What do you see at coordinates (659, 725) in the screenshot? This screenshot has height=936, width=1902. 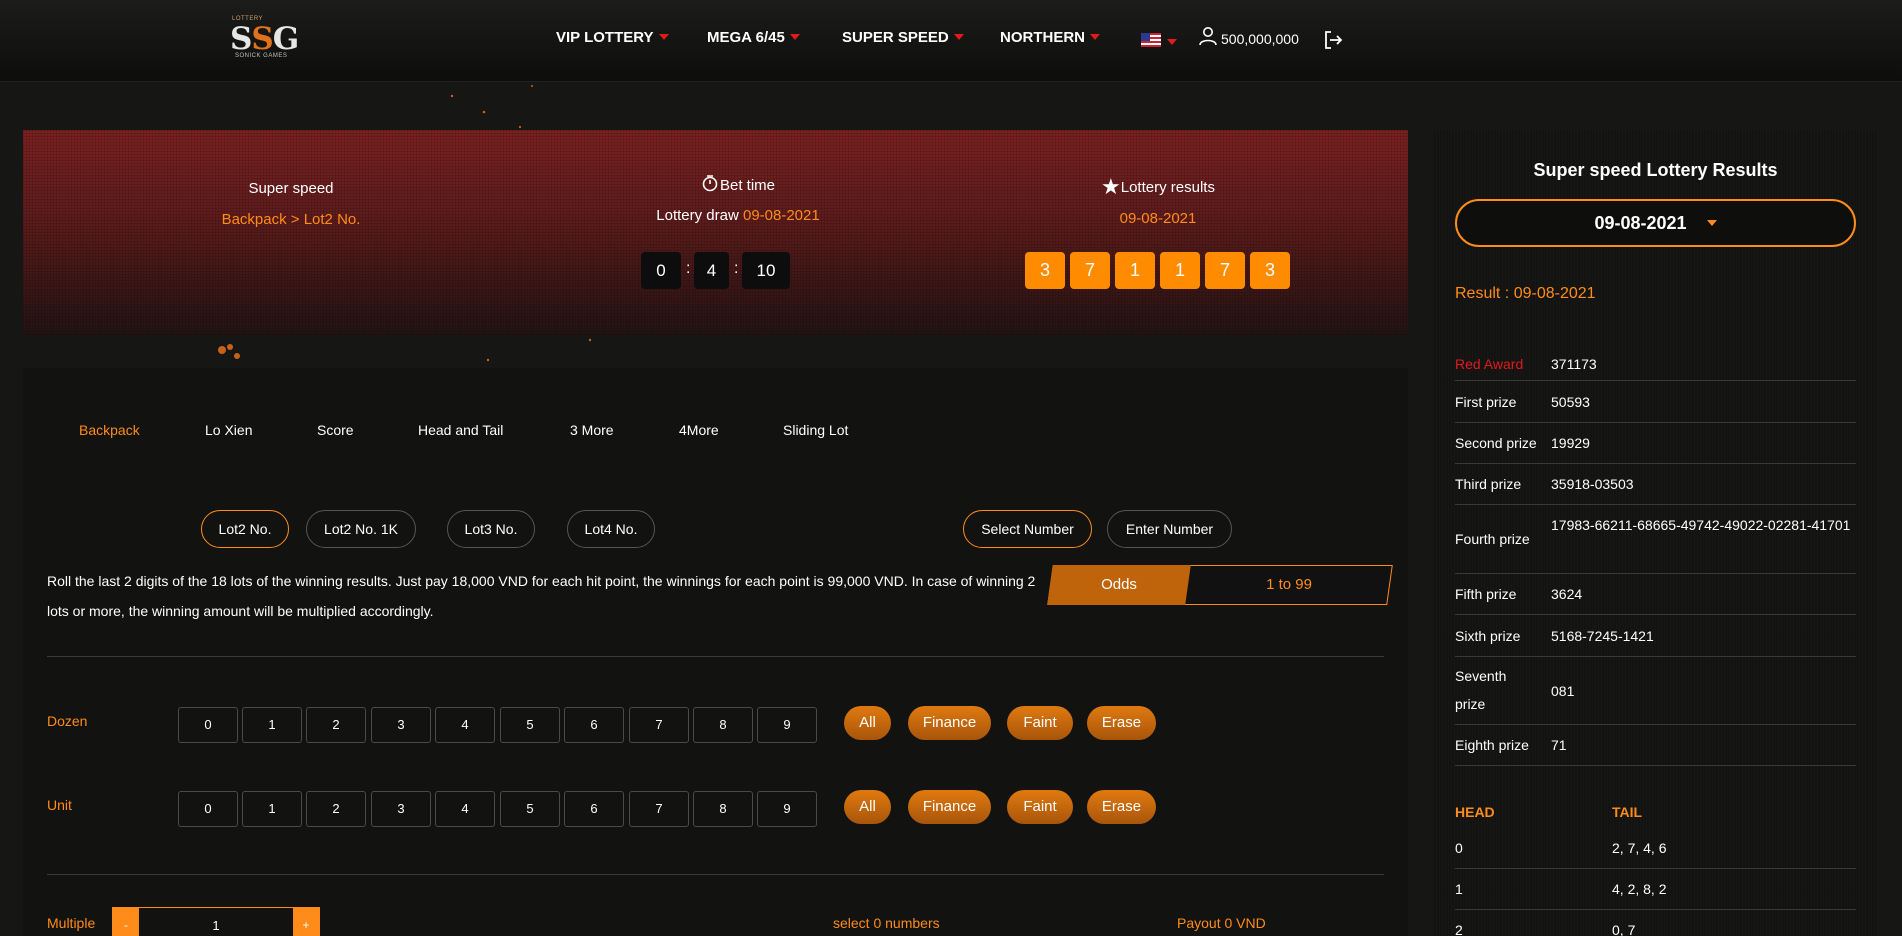 I see `dozen-digit: 7` at bounding box center [659, 725].